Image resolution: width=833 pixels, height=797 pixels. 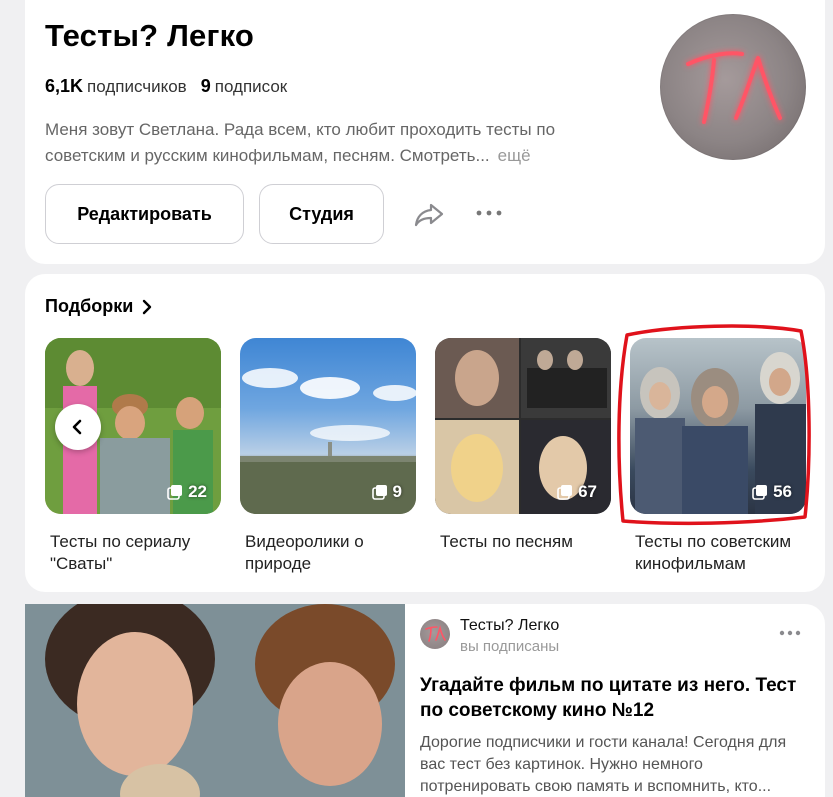 What do you see at coordinates (147, 306) in the screenshot?
I see `chevron-right-icon` at bounding box center [147, 306].